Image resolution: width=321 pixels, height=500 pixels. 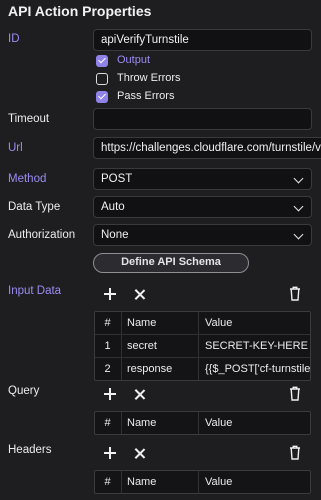 I want to click on panel-title: API Action Properties, so click(x=80, y=11).